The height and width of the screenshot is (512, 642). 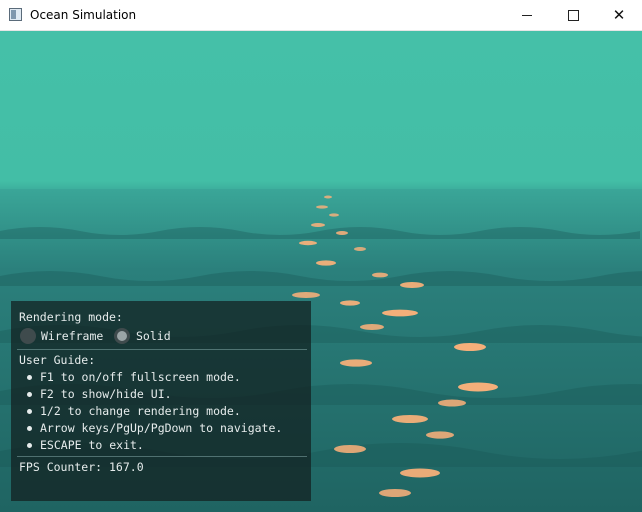 I want to click on maximize-button, so click(x=573, y=15).